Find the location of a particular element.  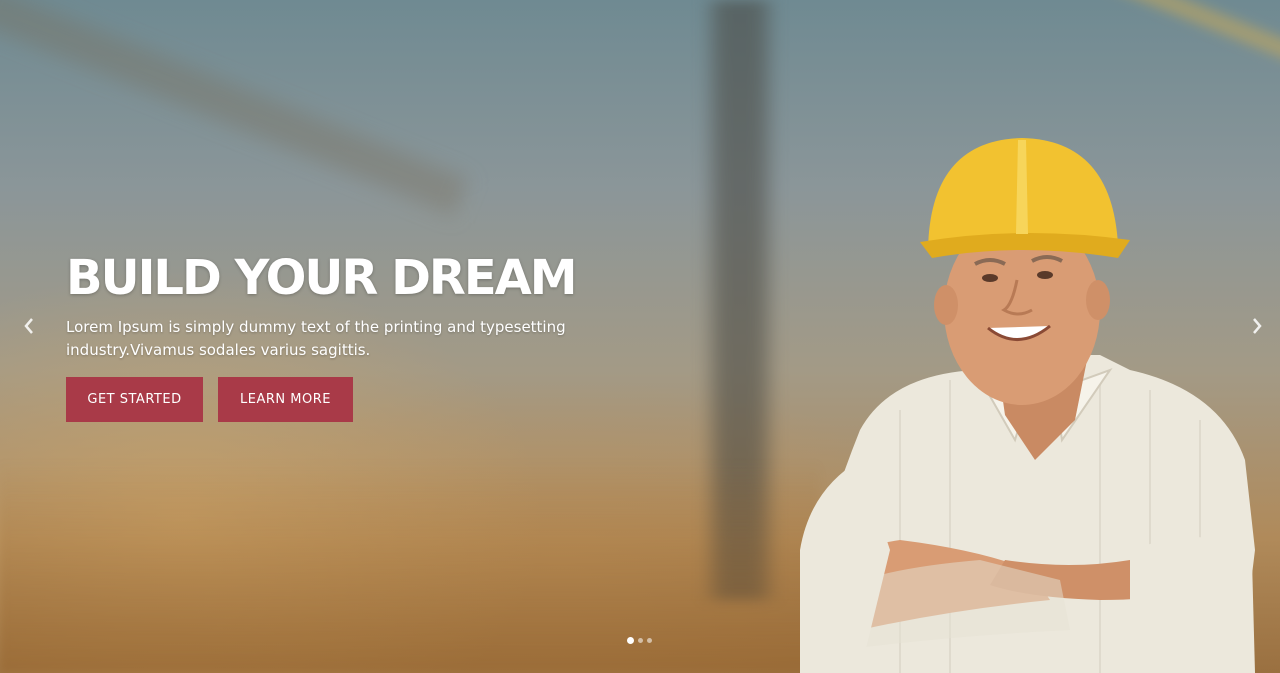

prev-slide-button is located at coordinates (29, 326).